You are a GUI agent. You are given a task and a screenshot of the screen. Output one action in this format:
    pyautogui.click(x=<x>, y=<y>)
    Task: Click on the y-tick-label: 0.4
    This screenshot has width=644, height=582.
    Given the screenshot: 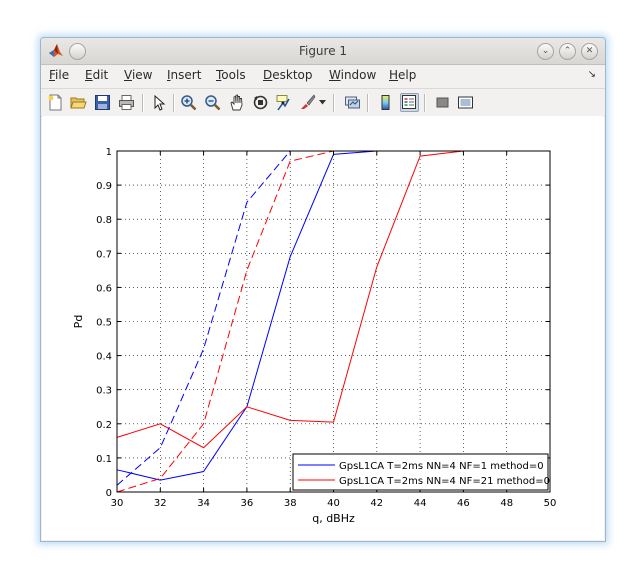 What is the action you would take?
    pyautogui.click(x=104, y=357)
    